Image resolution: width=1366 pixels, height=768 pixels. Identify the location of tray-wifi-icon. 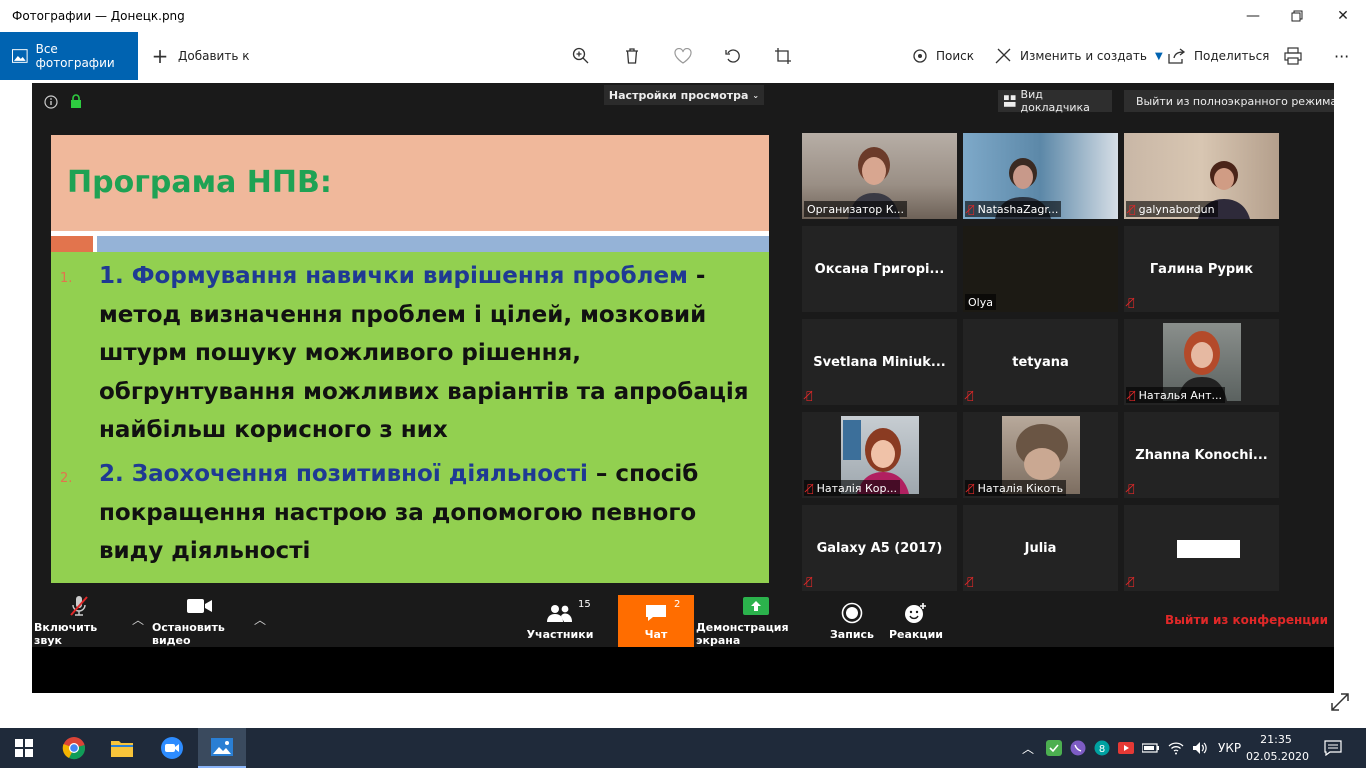
(1176, 748).